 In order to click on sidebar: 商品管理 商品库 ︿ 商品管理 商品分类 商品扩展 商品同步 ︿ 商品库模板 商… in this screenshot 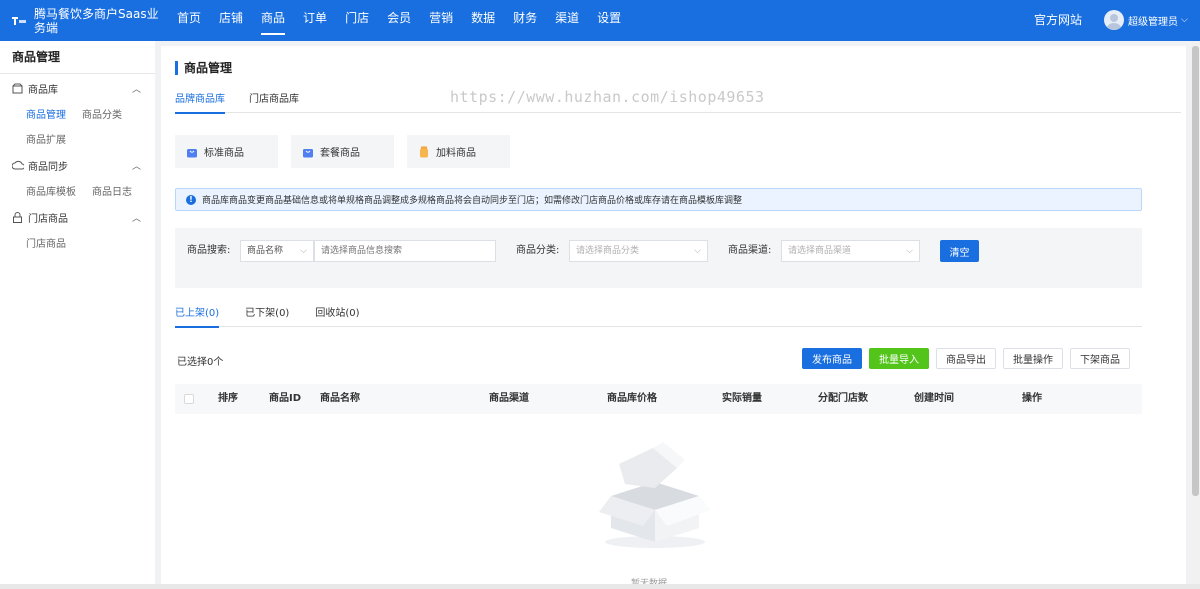, I will do `click(77, 315)`.